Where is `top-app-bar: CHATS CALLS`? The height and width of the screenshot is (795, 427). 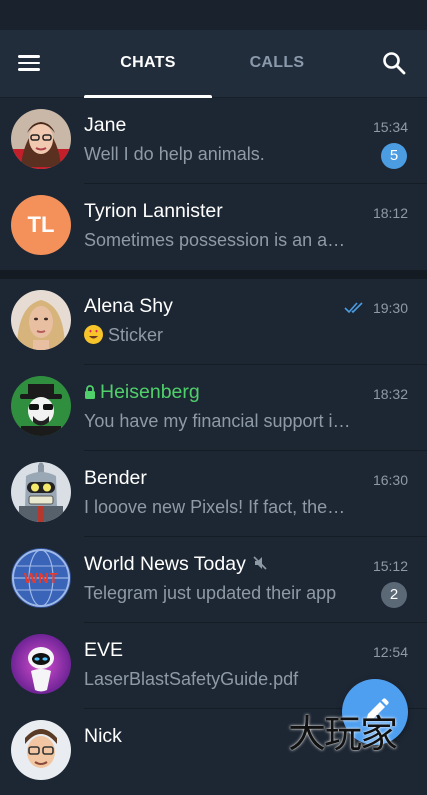 top-app-bar: CHATS CALLS is located at coordinates (213, 64).